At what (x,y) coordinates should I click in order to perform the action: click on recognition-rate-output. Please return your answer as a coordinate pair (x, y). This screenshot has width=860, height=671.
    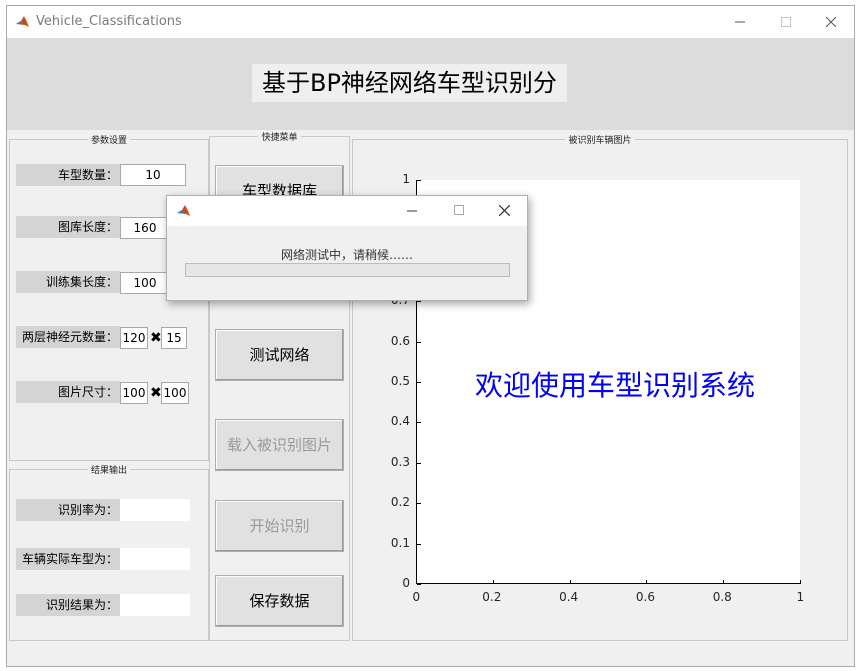
    Looking at the image, I should click on (155, 510).